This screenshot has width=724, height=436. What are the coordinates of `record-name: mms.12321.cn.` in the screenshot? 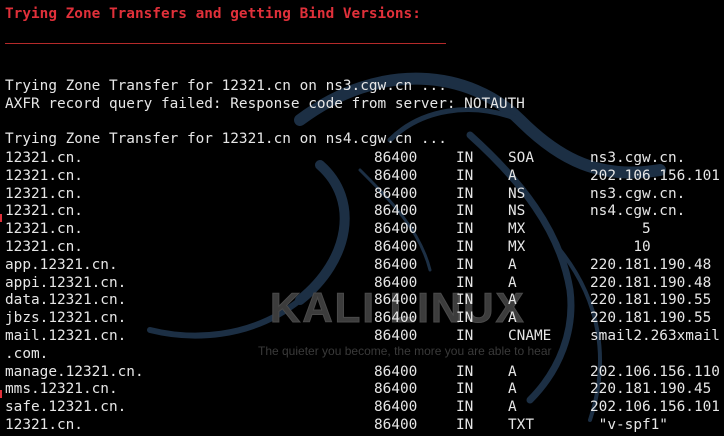 It's located at (61, 389).